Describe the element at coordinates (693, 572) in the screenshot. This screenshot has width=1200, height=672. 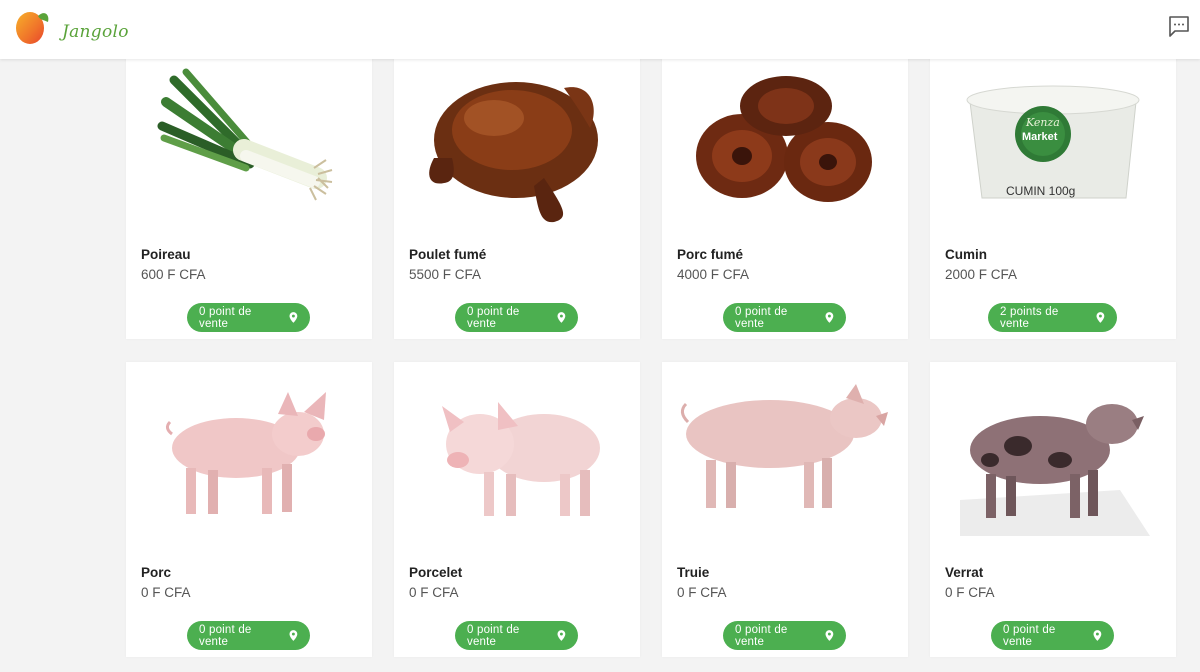
I see `product-name: Truie` at that location.